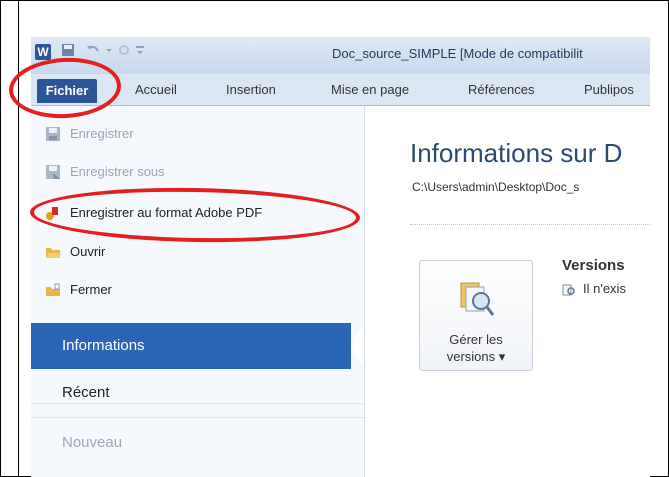  I want to click on menu-enregistrer: Enregistrer, so click(89, 134).